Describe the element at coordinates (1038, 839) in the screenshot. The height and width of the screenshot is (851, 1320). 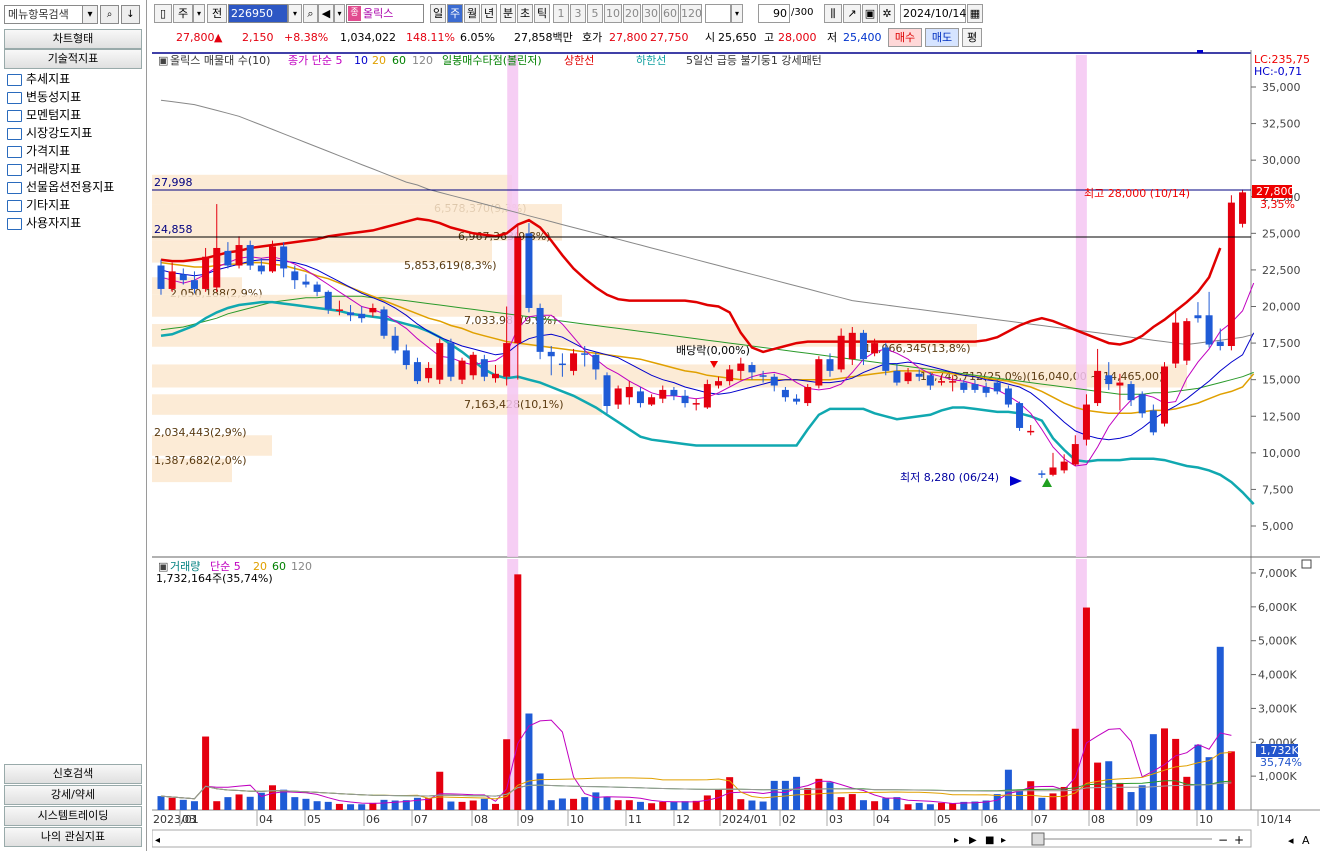
I see `zoom-handle` at that location.